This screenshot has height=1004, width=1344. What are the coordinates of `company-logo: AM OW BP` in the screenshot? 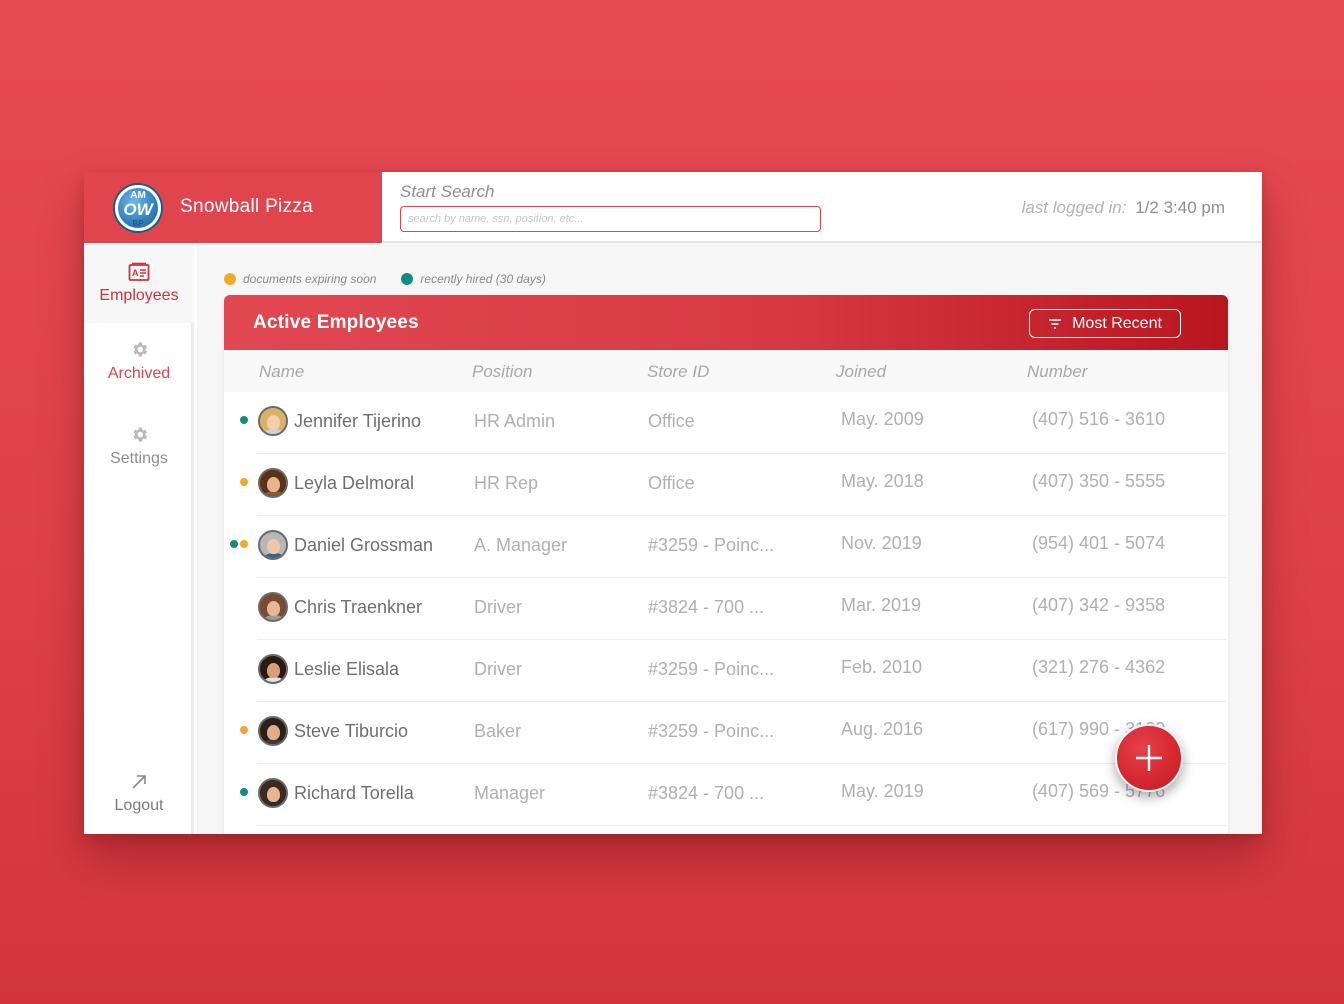 It's located at (138, 208).